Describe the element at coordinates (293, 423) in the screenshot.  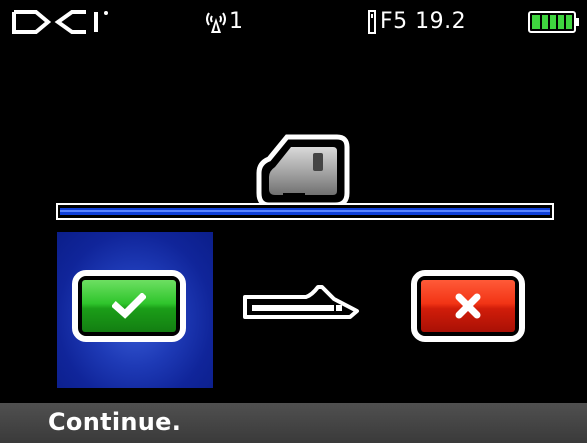
I see `message-bar: Continue.` at that location.